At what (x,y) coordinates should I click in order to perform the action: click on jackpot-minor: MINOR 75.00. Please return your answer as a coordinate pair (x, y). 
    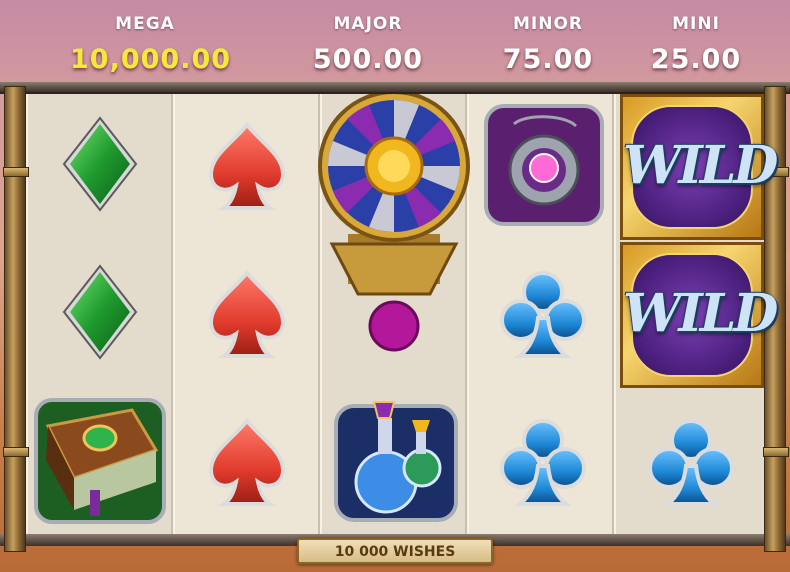
    Looking at the image, I should click on (548, 44).